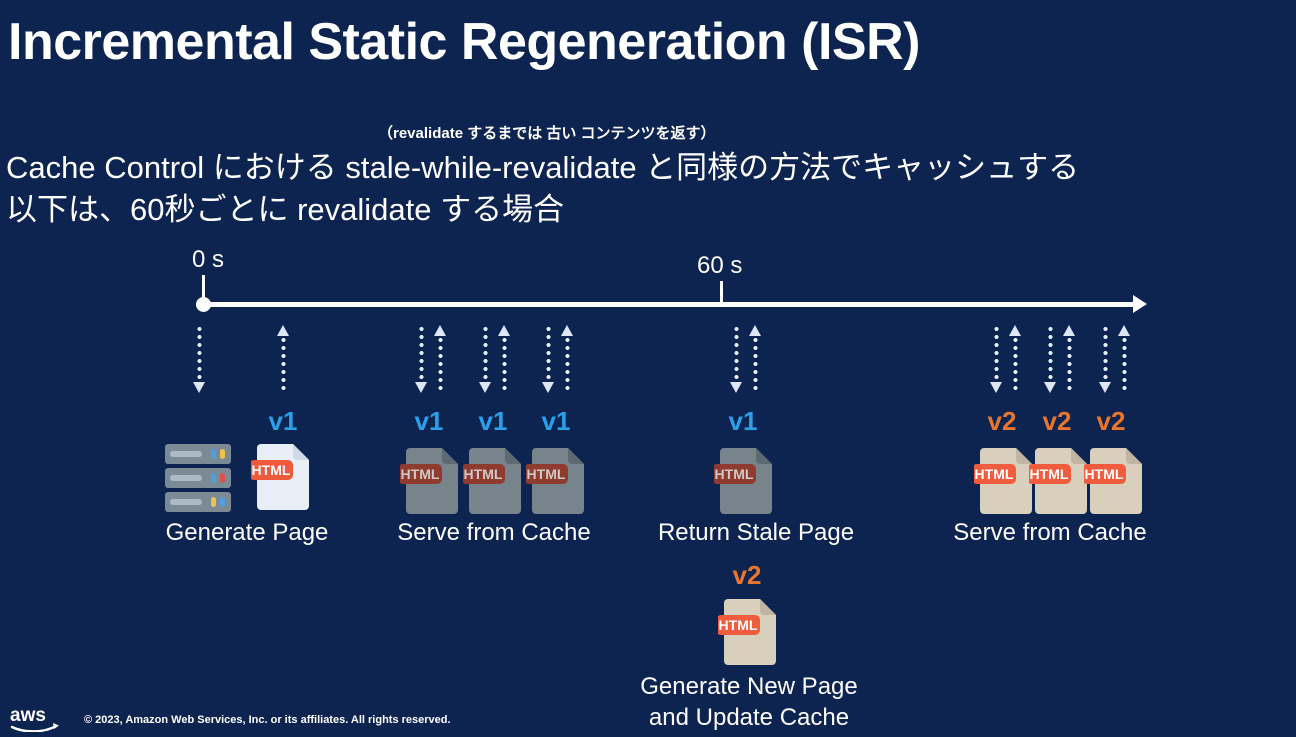 This screenshot has width=1296, height=737. I want to click on timeline-axis, so click(668, 304).